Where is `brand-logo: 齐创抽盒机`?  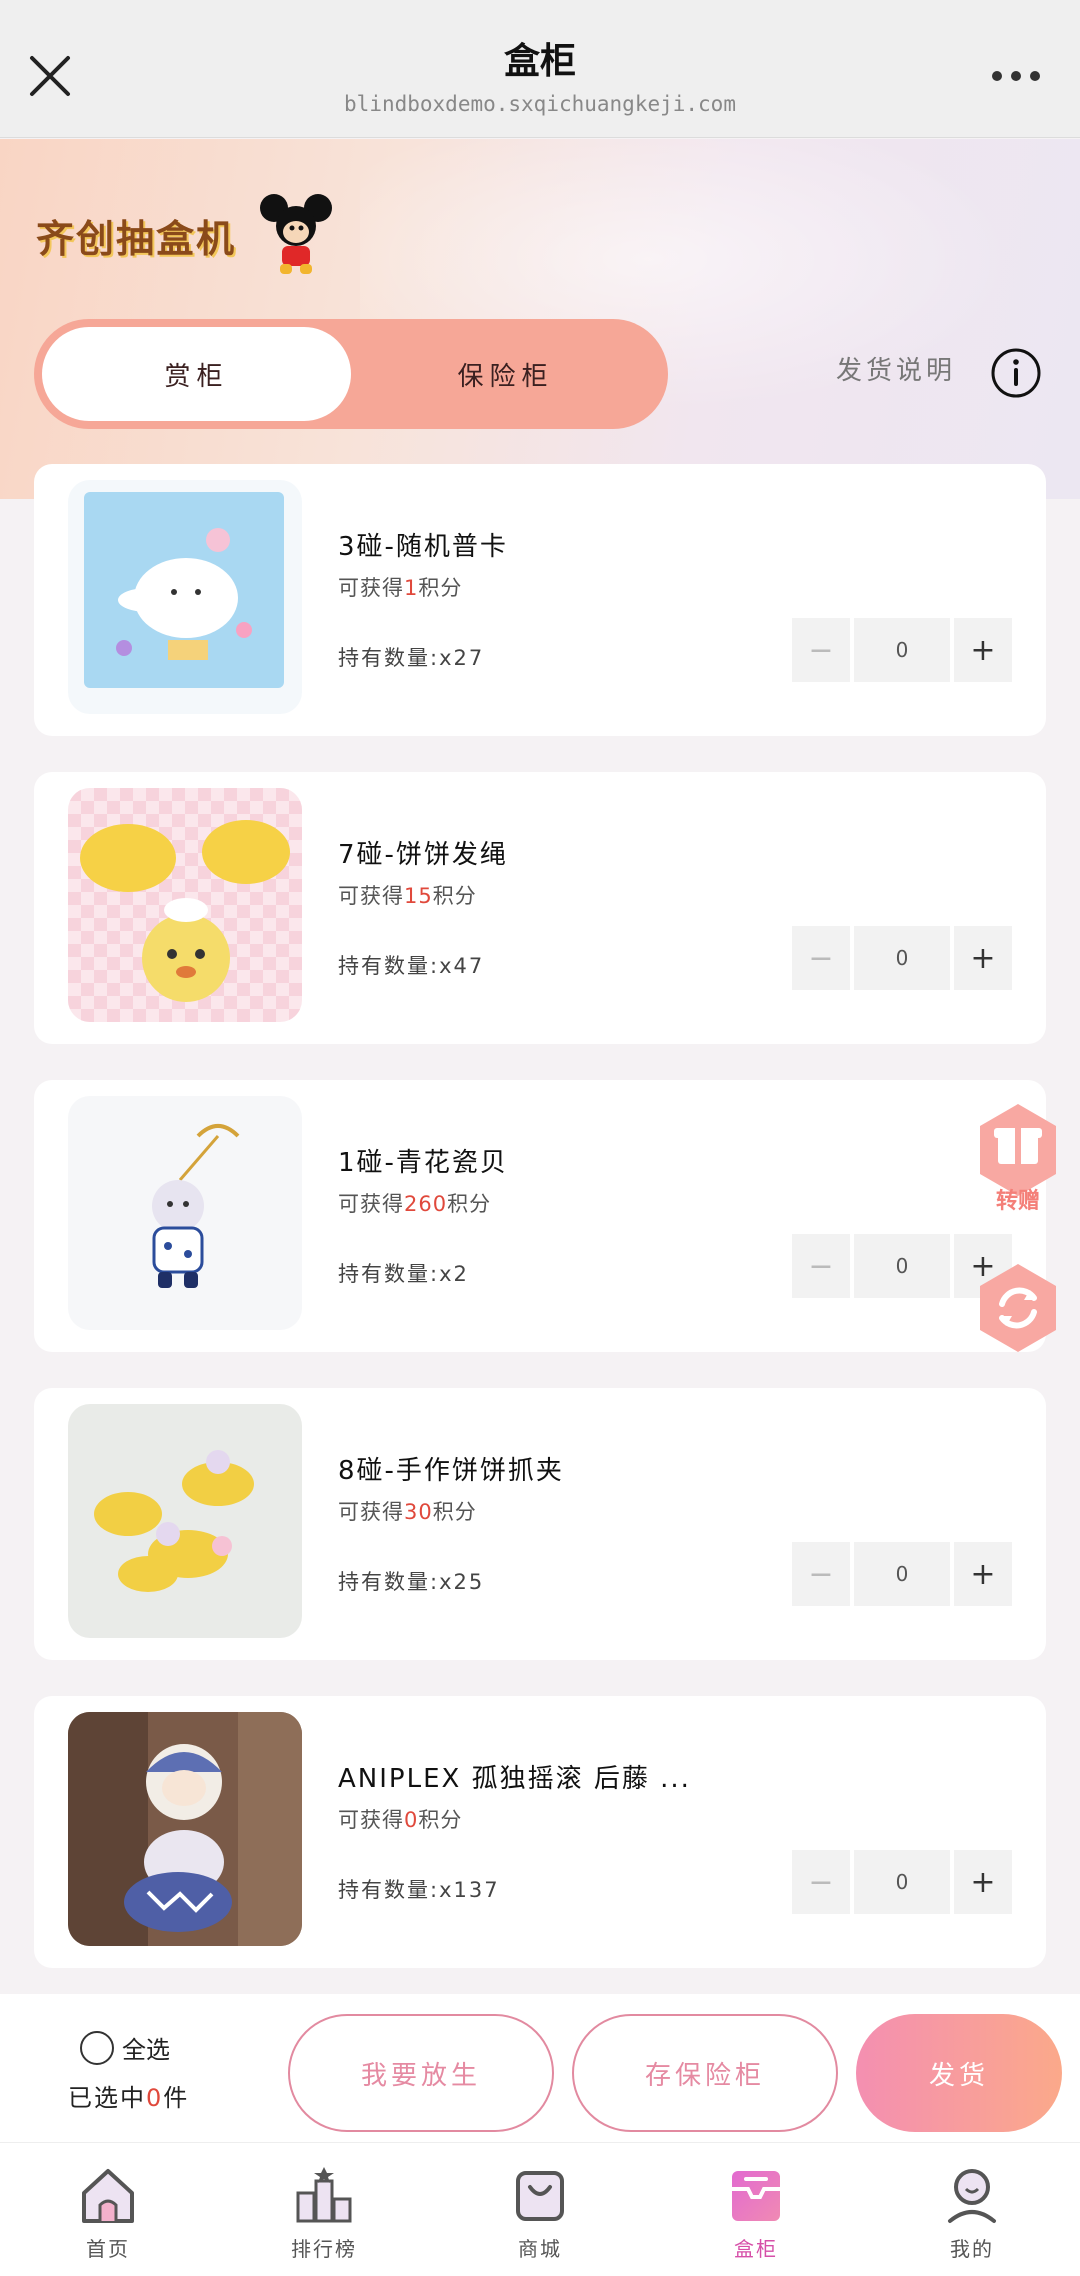 brand-logo: 齐创抽盒机 is located at coordinates (189, 235).